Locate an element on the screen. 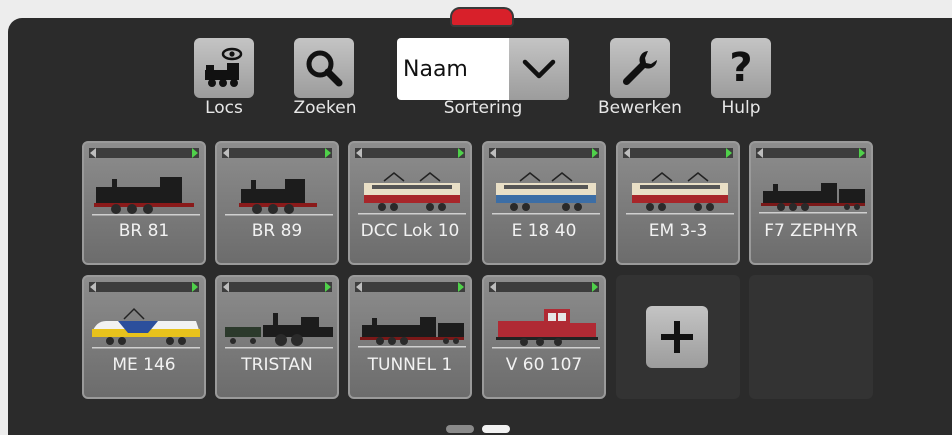  loco-tile: F7 ZEPHYR is located at coordinates (811, 203).